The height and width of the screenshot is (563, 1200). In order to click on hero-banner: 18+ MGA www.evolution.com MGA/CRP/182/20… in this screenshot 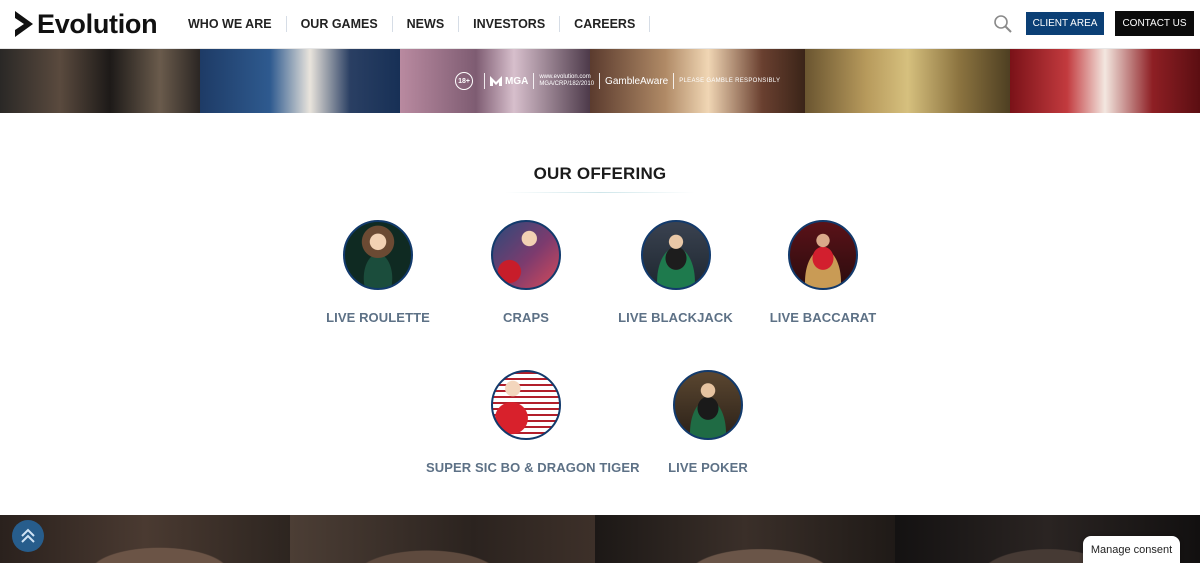, I will do `click(600, 81)`.